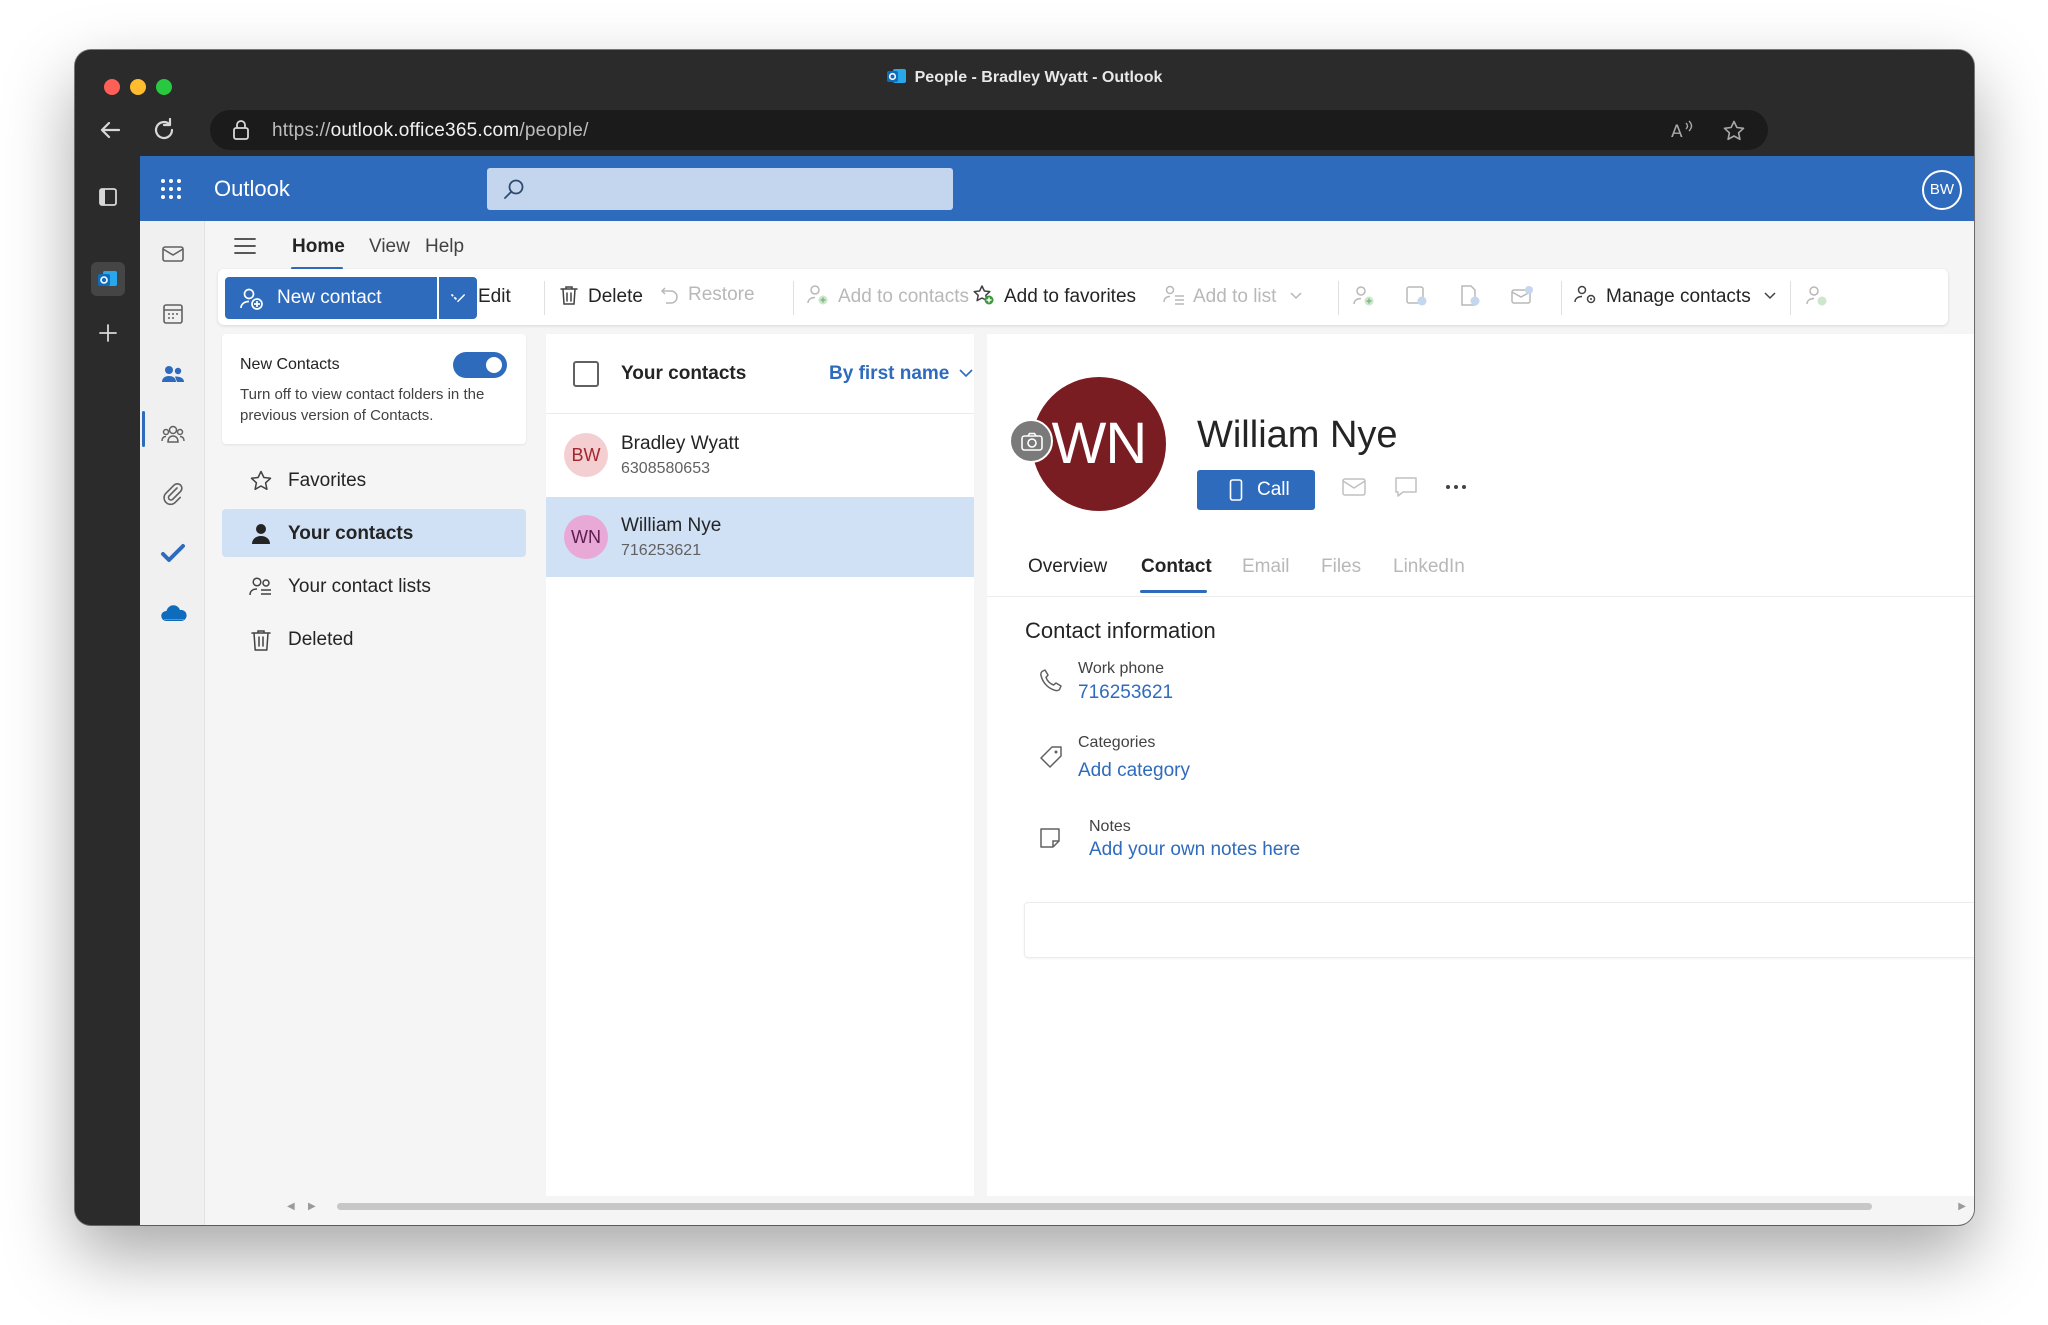  Describe the element at coordinates (374, 533) in the screenshot. I see `nav-item-your-contacts: Your contacts` at that location.